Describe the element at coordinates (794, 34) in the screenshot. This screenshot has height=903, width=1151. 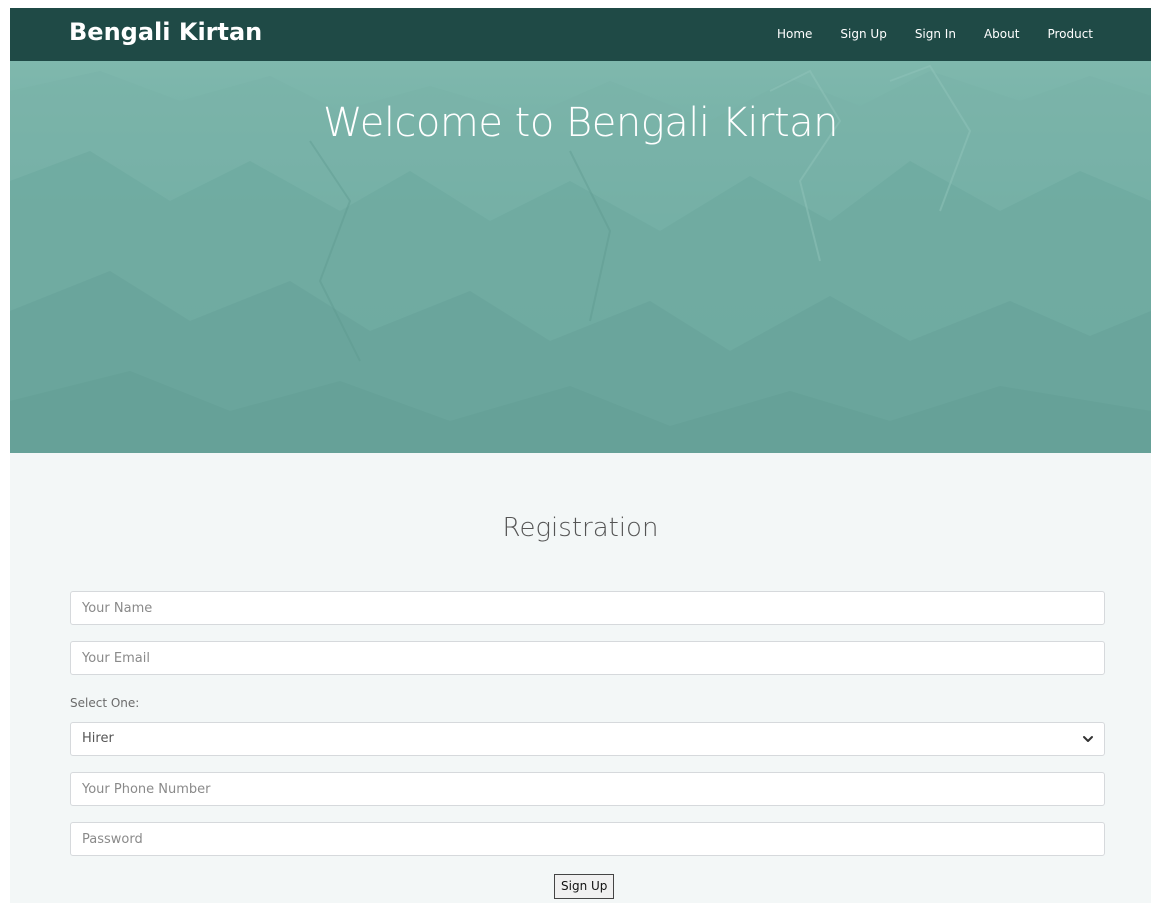
I see `nav-link-home: Home` at that location.